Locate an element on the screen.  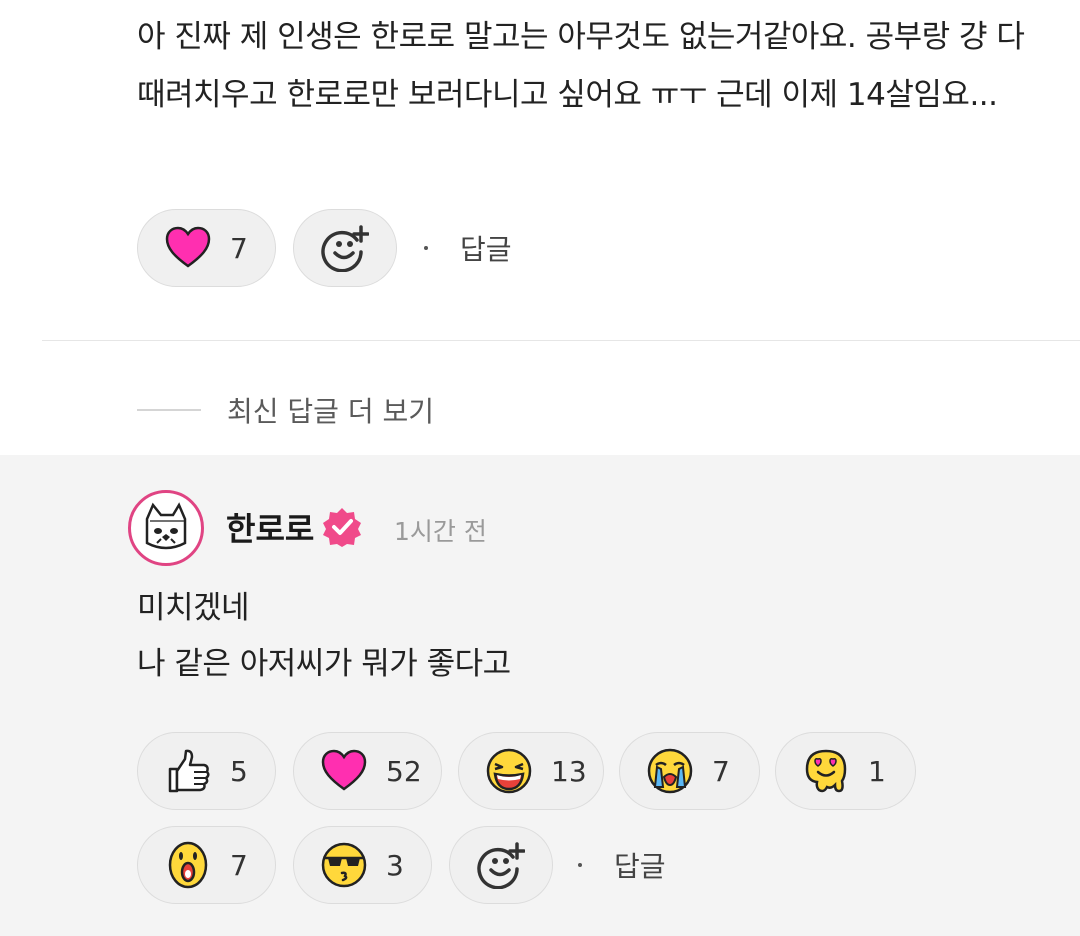
reaction-crying-button: 7 is located at coordinates (689, 771).